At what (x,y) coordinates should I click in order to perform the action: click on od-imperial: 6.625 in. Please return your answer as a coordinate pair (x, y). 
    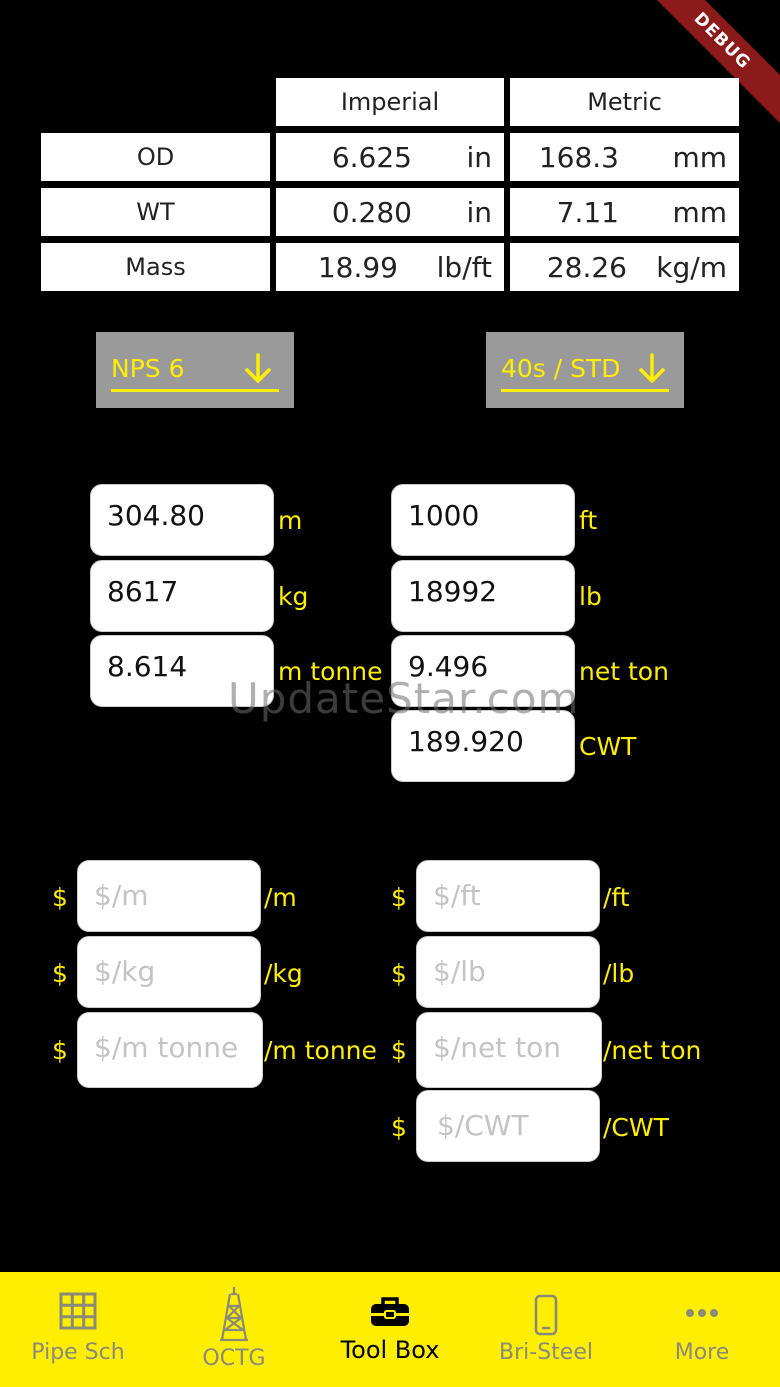
    Looking at the image, I should click on (390, 157).